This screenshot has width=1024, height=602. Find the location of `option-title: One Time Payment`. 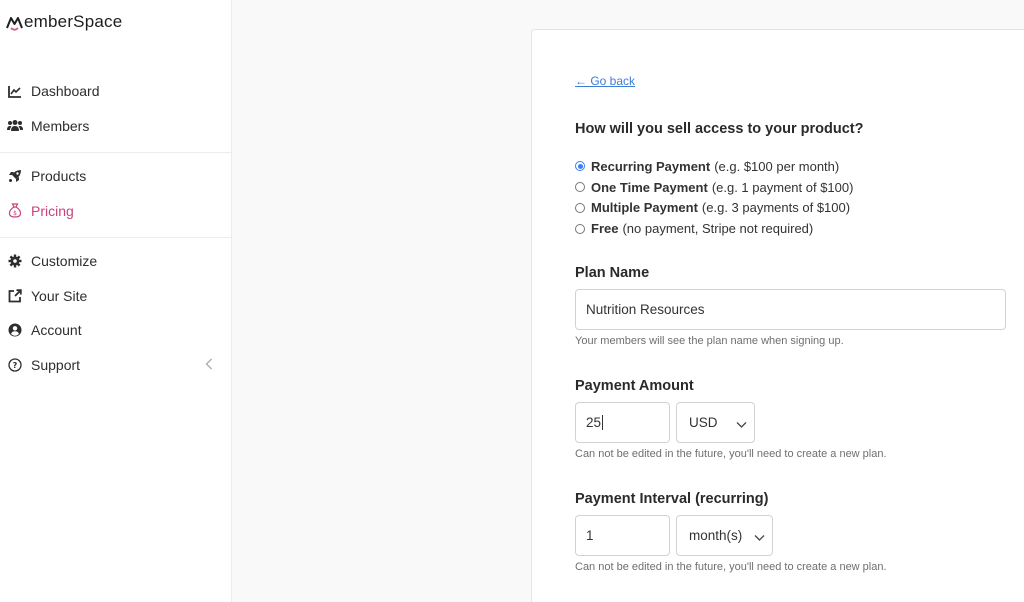

option-title: One Time Payment is located at coordinates (649, 187).